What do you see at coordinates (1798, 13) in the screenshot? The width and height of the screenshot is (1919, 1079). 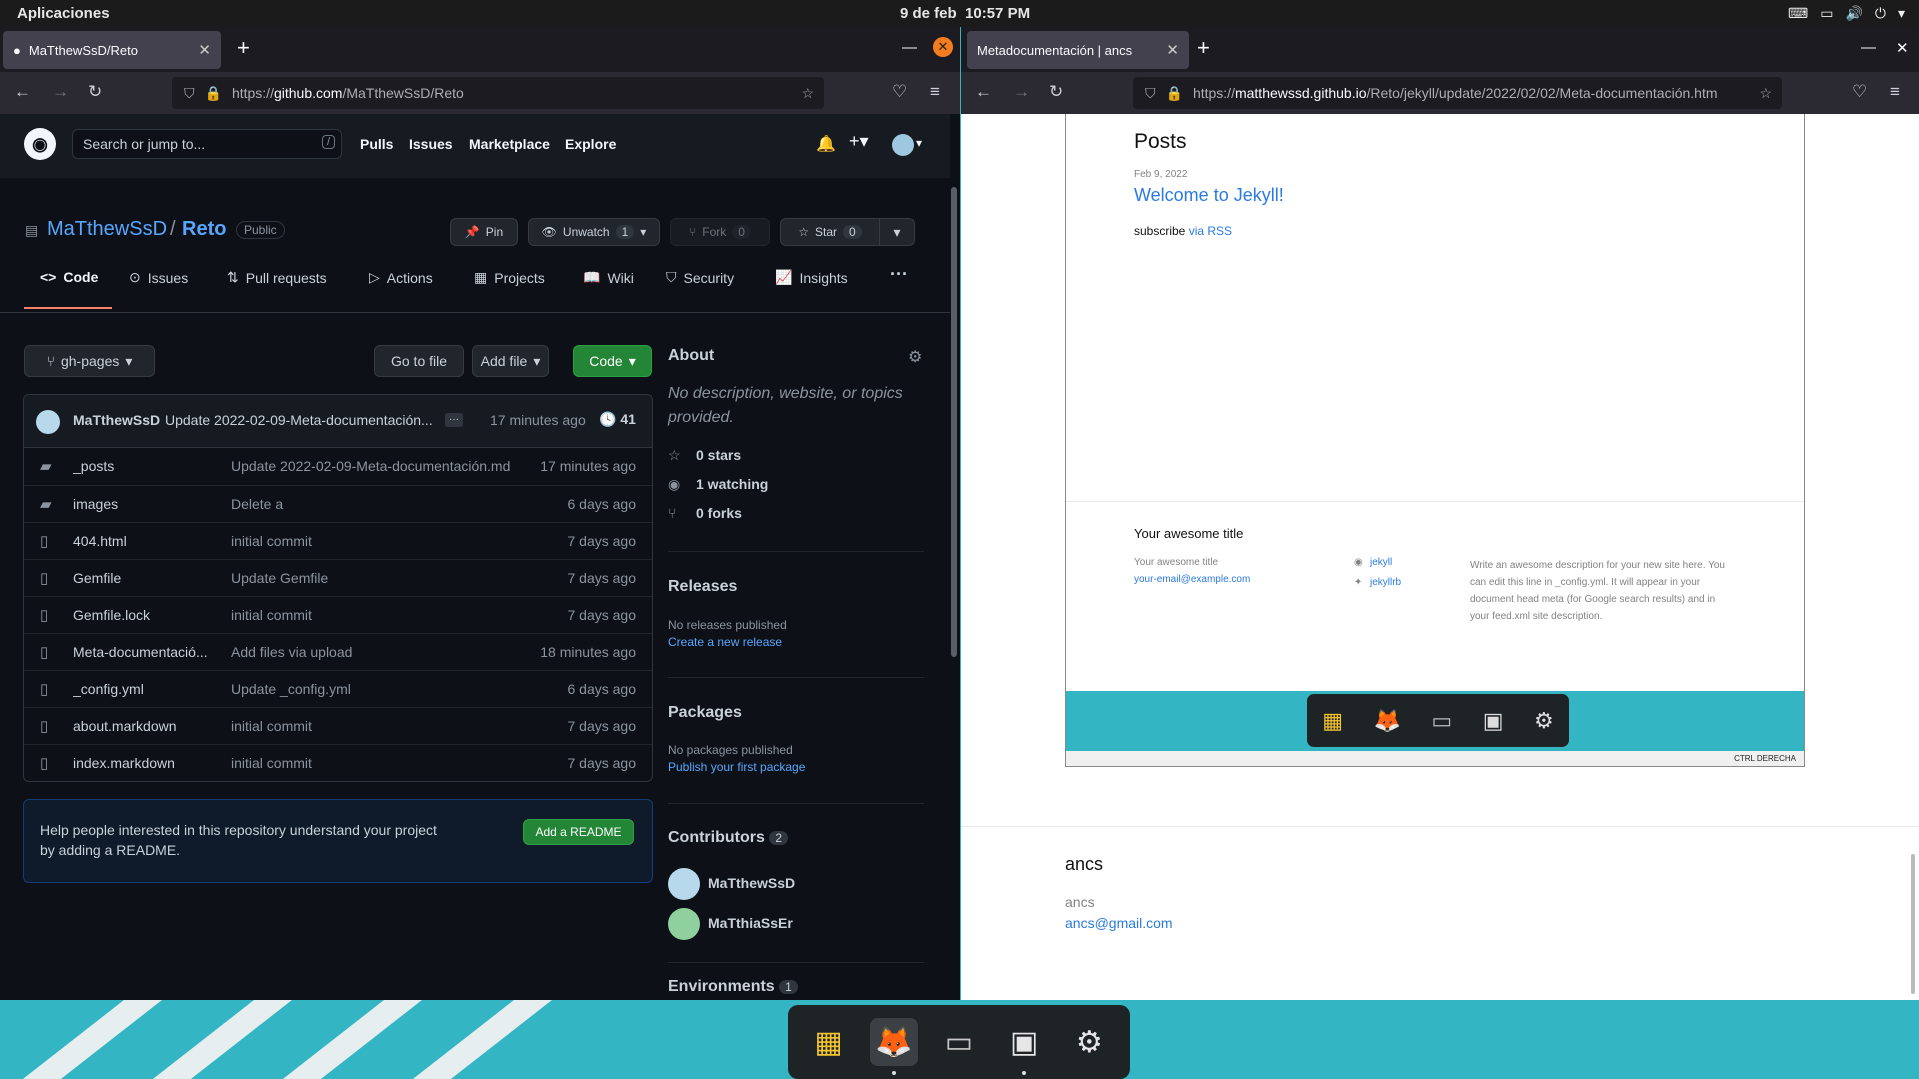 I see `keyboard-icon: ⌨` at bounding box center [1798, 13].